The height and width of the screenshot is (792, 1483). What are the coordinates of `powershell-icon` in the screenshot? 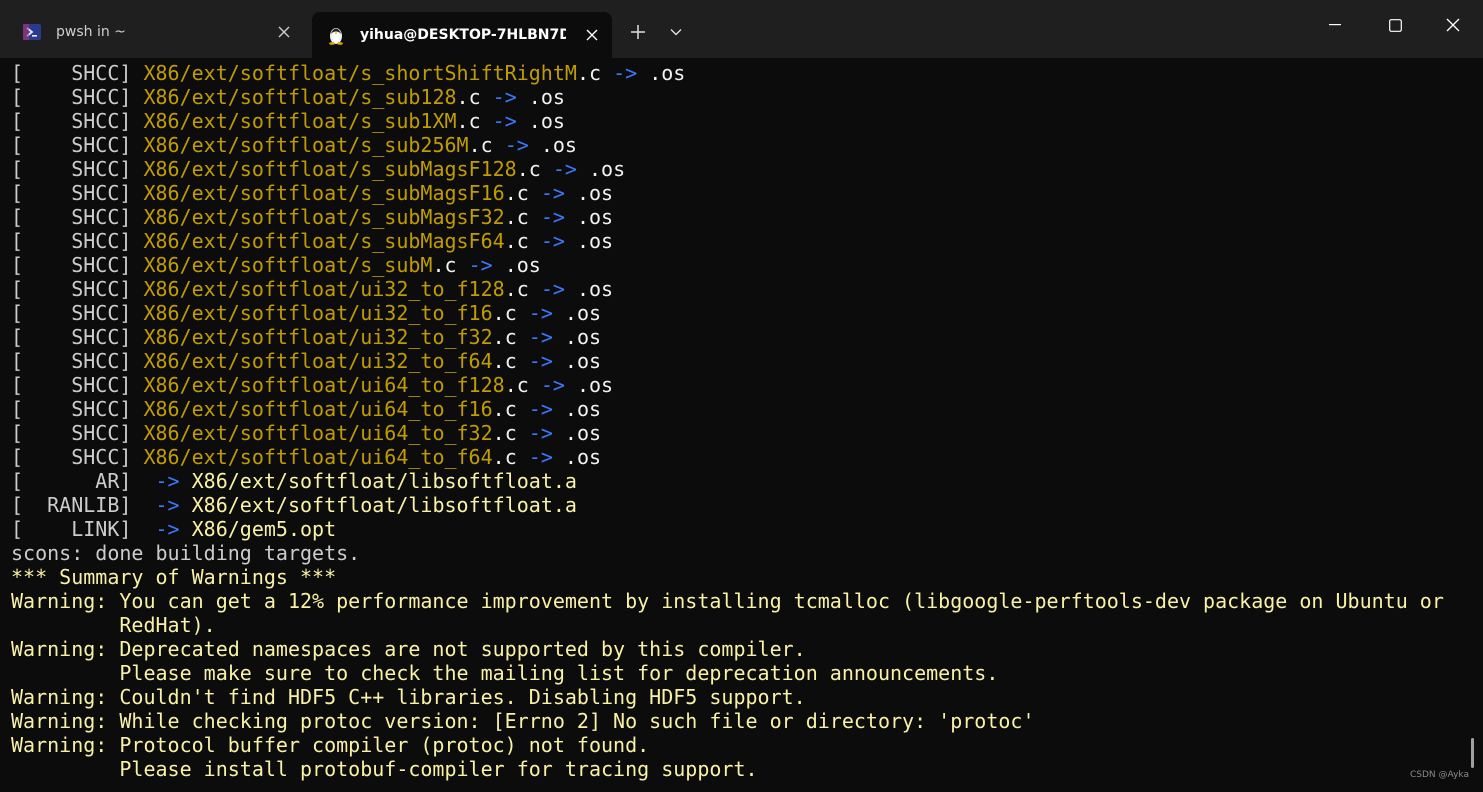 It's located at (32, 32).